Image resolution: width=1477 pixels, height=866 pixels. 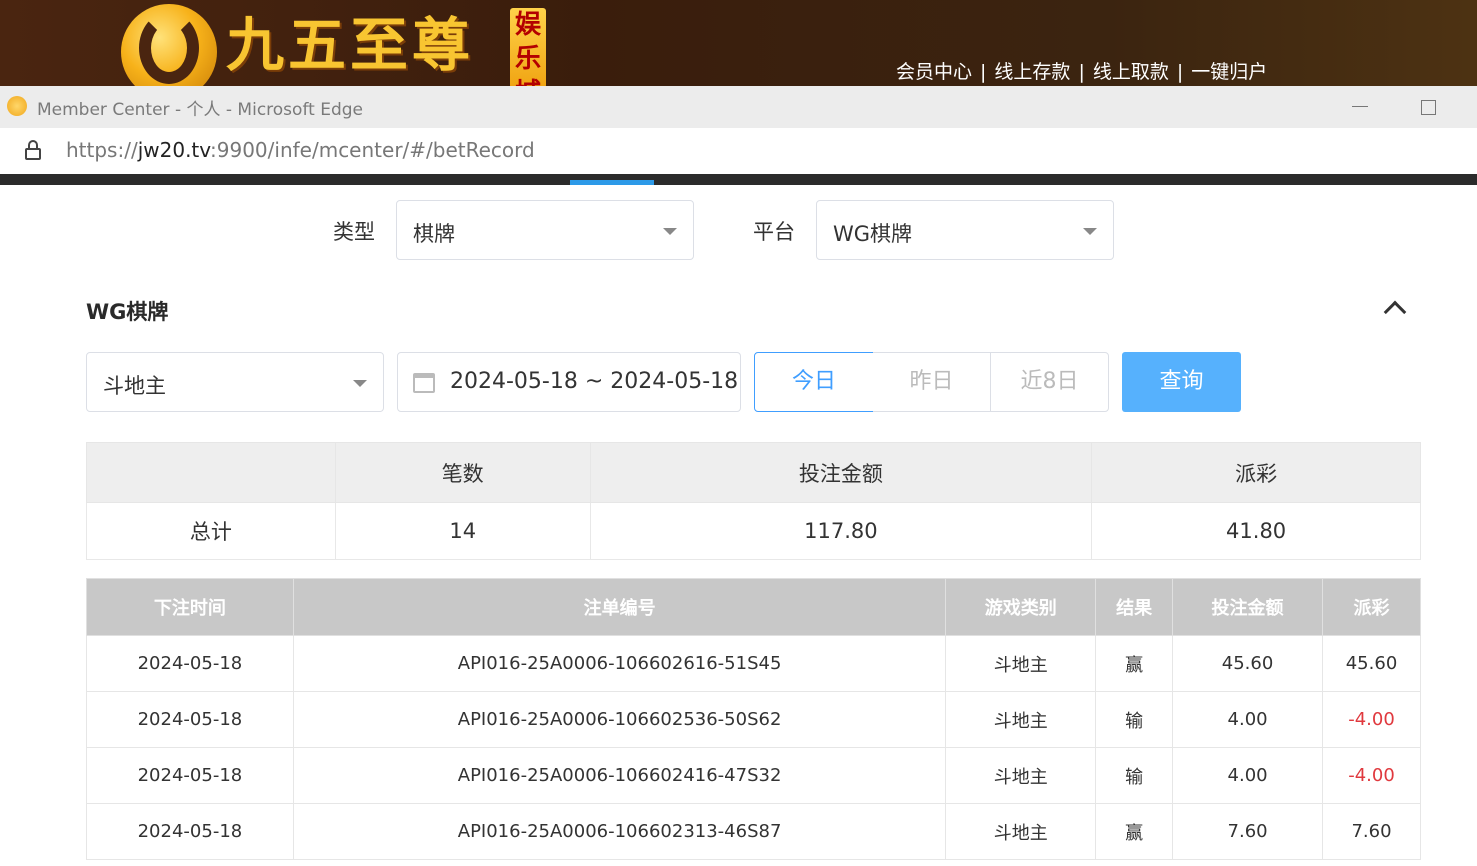 I want to click on summary-payout: 41.80, so click(x=1256, y=531).